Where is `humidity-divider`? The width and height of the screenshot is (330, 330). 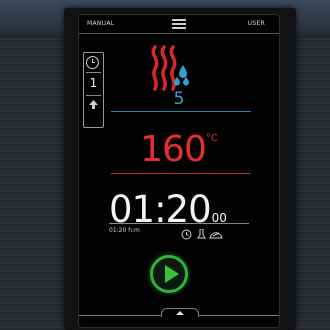
humidity-divider is located at coordinates (181, 111).